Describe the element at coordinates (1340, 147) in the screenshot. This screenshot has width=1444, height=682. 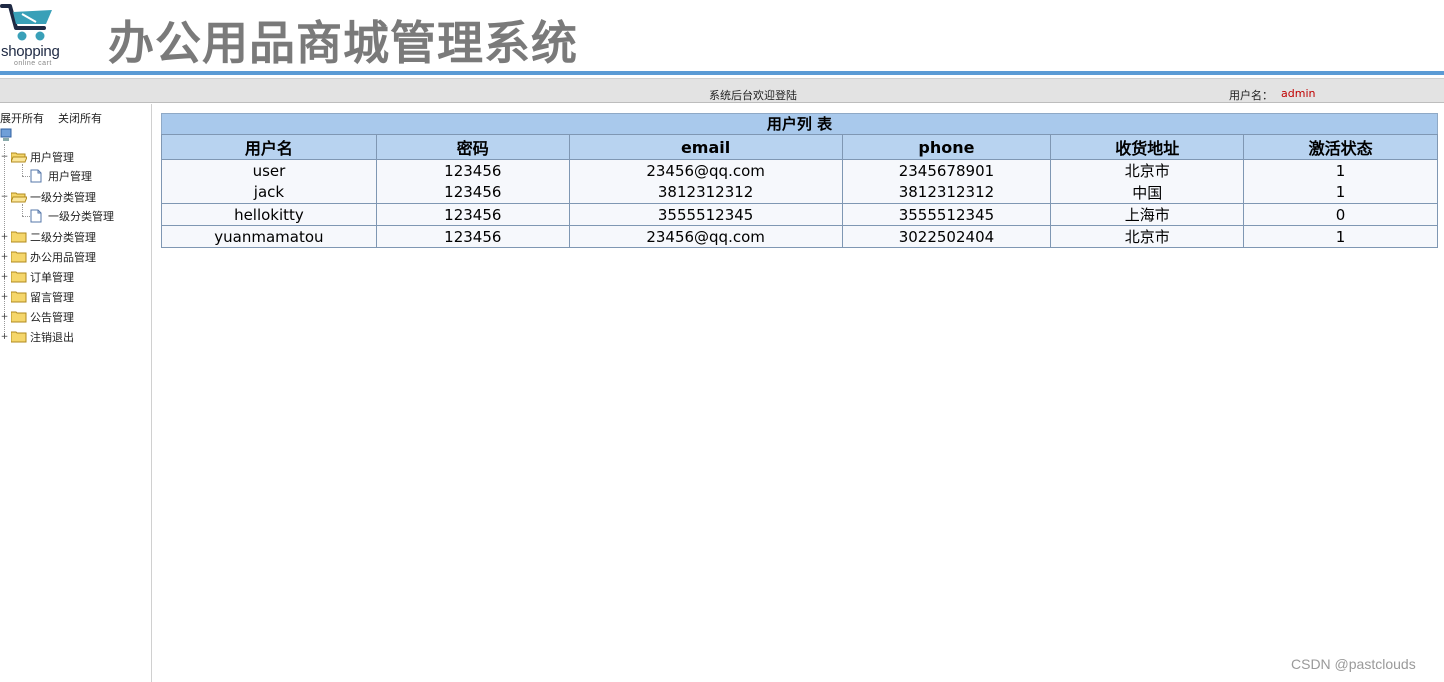
I see `column-header-status: 激活状态` at that location.